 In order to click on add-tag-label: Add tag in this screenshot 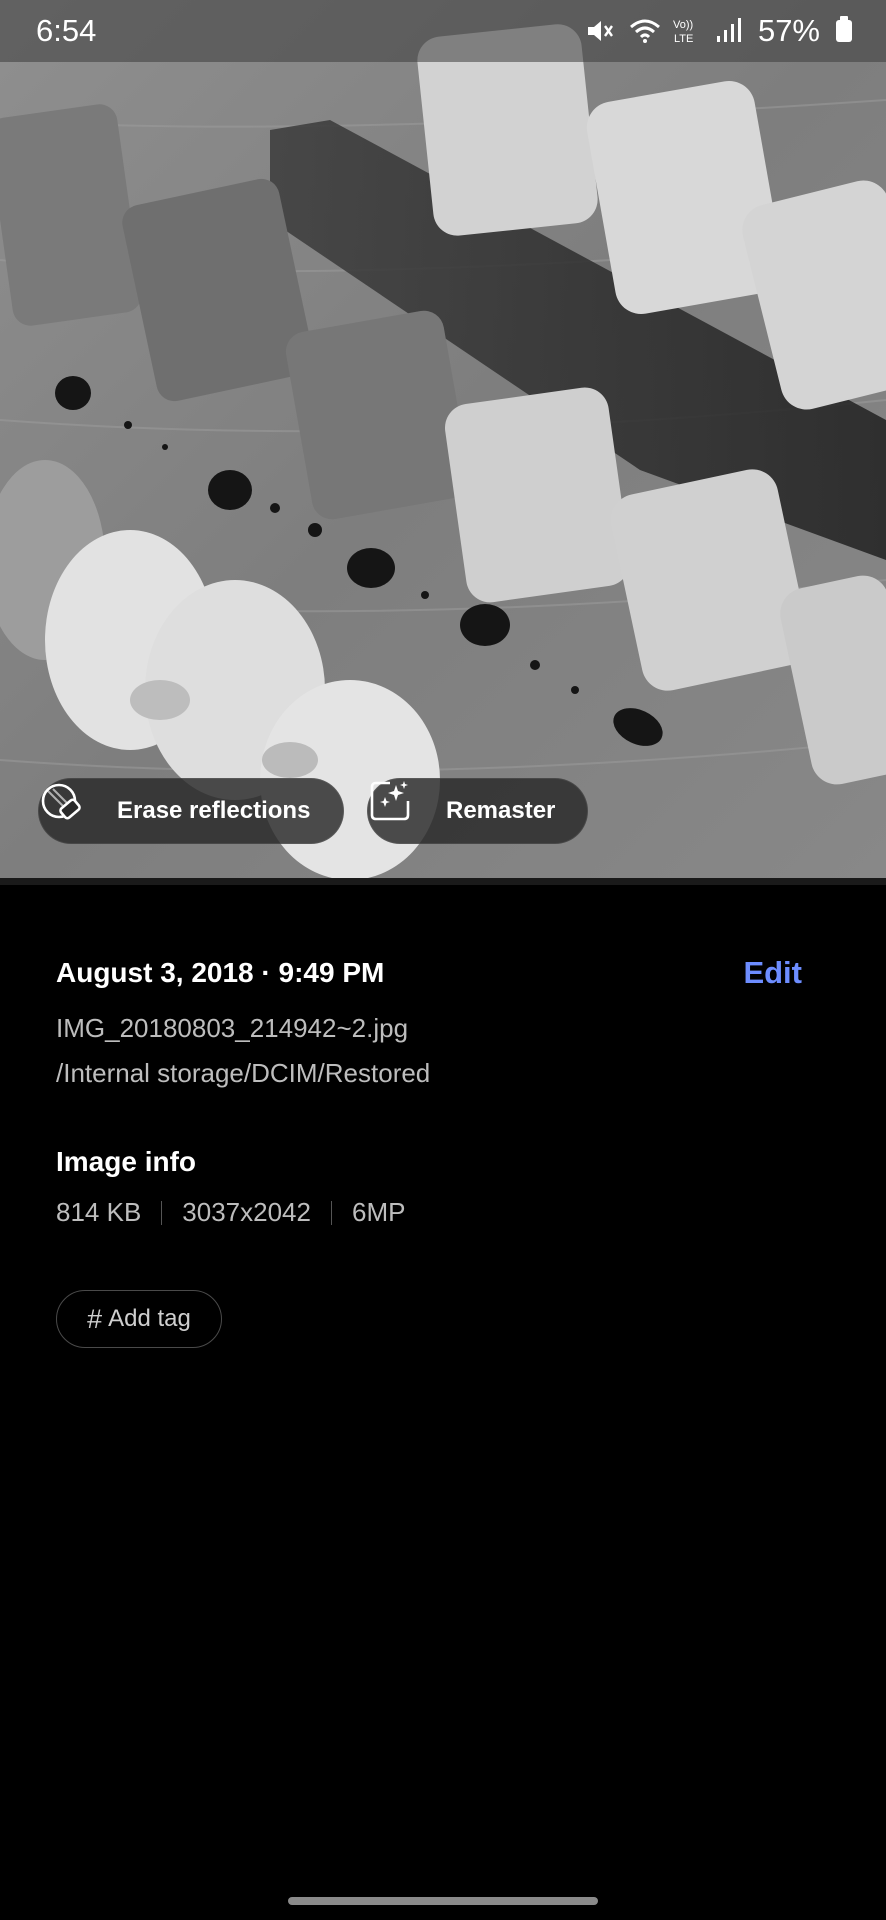, I will do `click(149, 1318)`.